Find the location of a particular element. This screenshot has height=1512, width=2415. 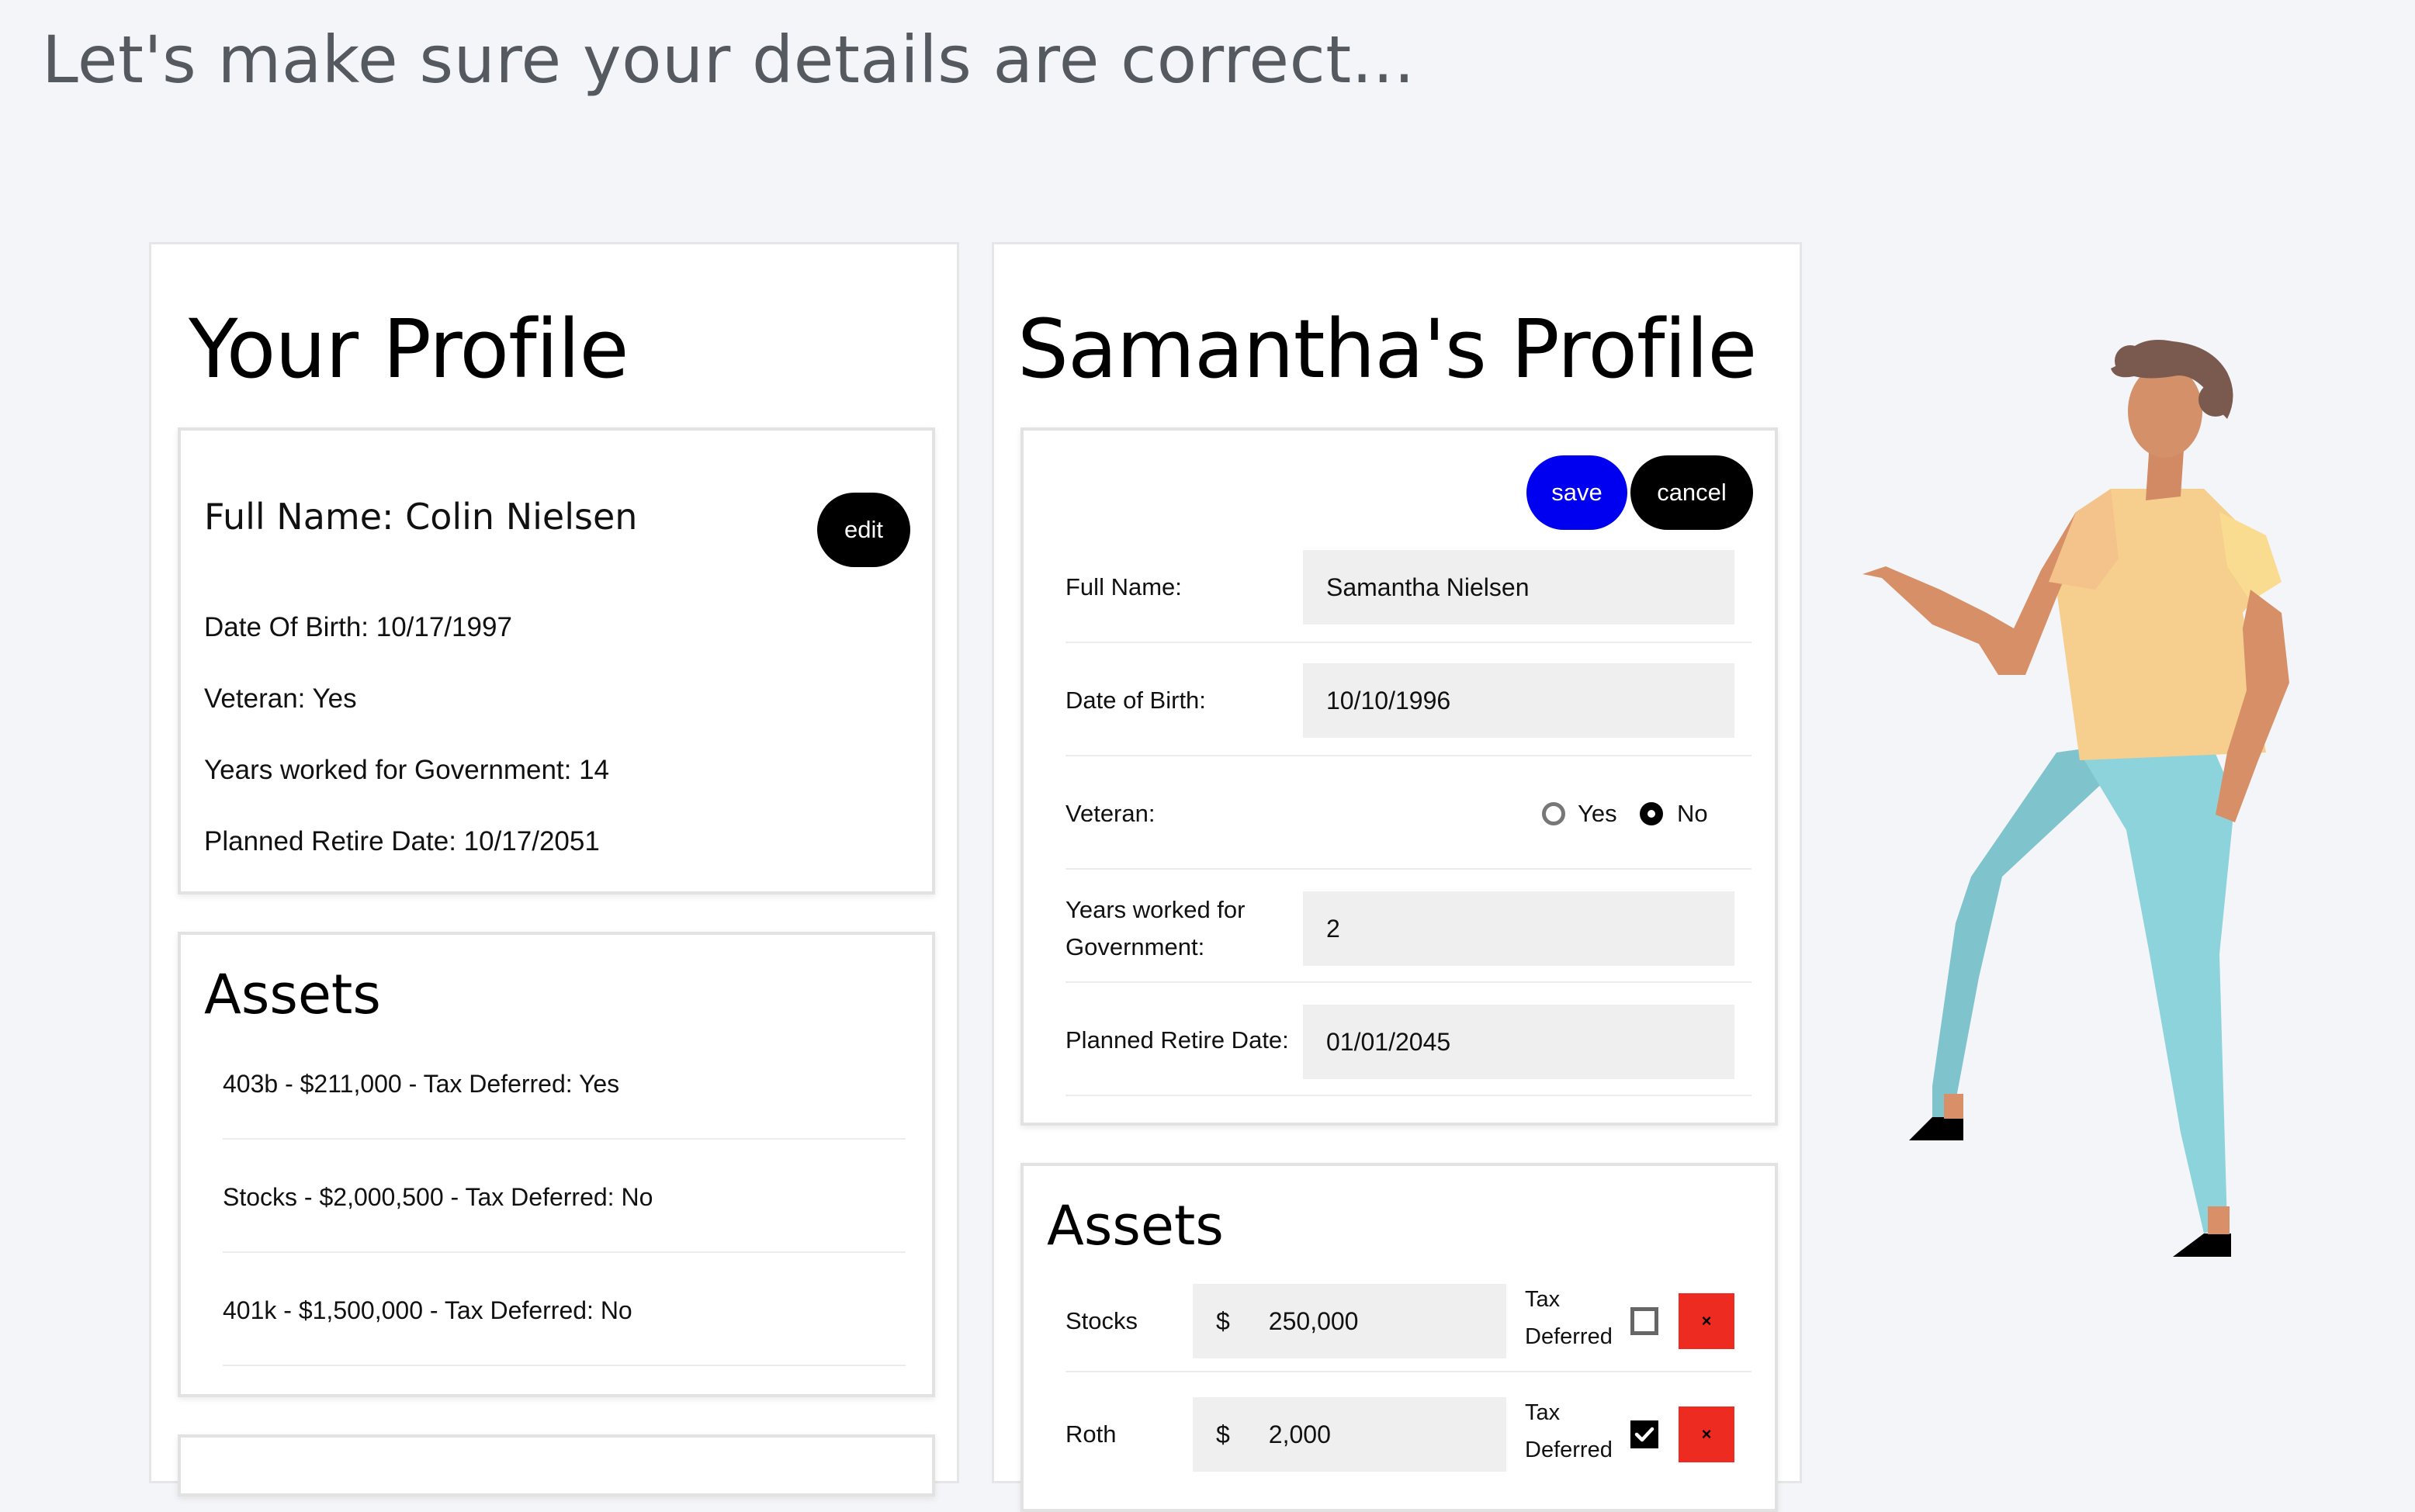

your-date-of-birth: Date Of Birth: 10/17/1997 is located at coordinates (358, 627).